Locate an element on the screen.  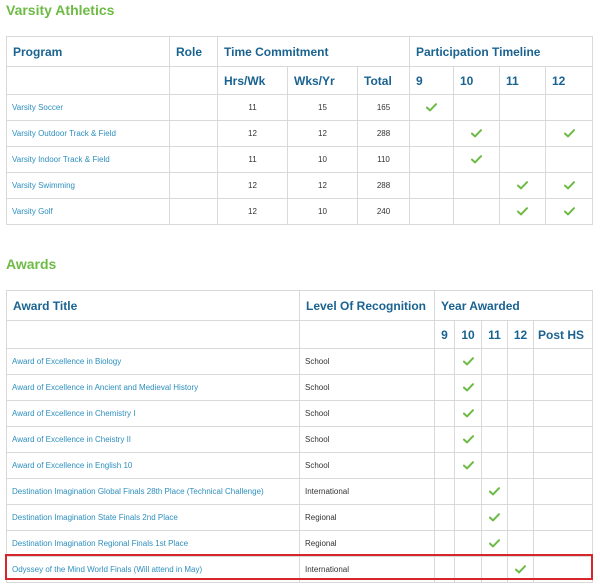
table-row: Varsity Swimming 12 12 288 is located at coordinates (300, 185).